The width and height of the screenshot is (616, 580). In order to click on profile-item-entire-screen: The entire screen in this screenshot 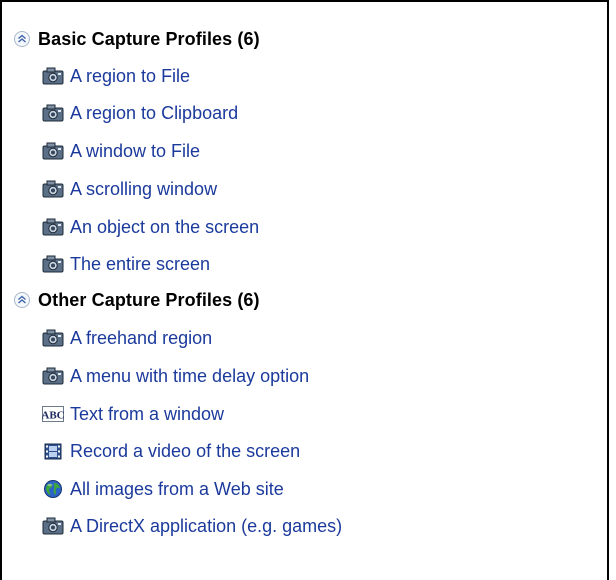, I will do `click(126, 264)`.